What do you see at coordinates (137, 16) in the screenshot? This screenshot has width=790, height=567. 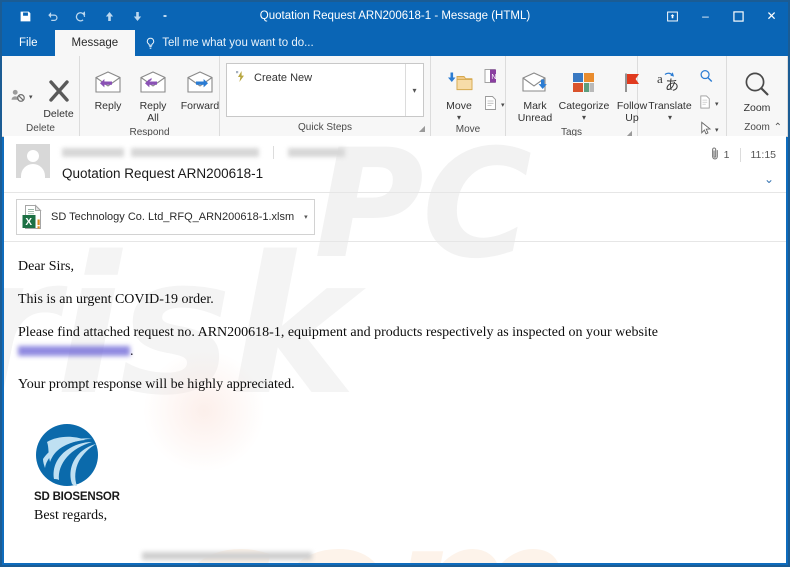 I see `arrow-down-icon` at bounding box center [137, 16].